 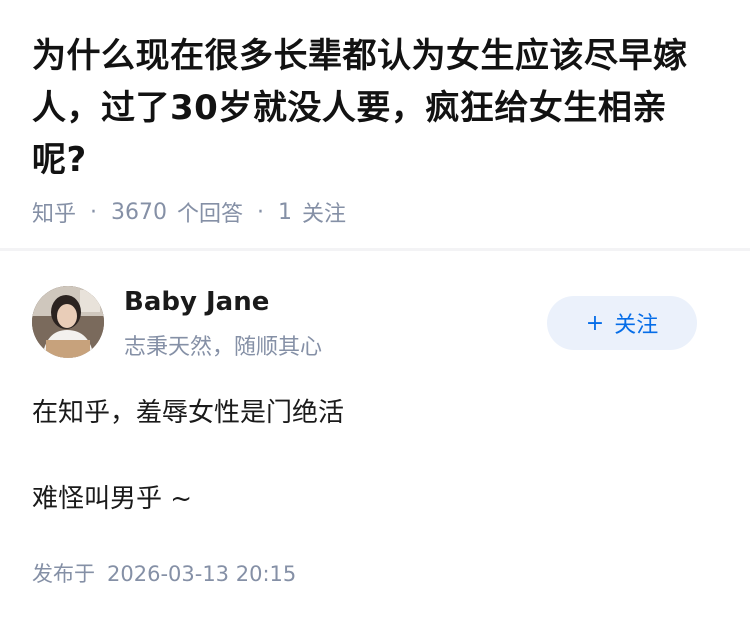 I want to click on plus-icon: +, so click(x=595, y=323).